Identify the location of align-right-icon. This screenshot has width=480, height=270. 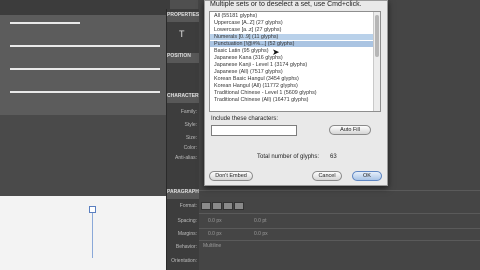
(228, 206).